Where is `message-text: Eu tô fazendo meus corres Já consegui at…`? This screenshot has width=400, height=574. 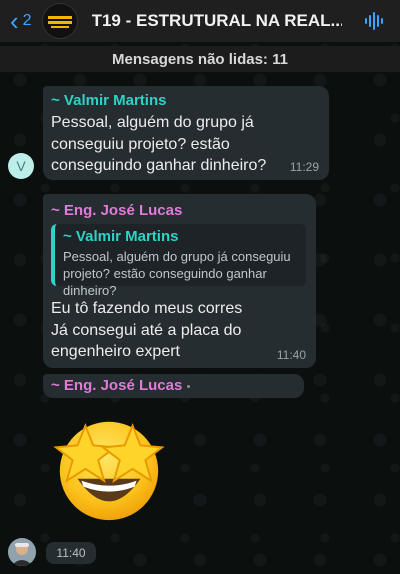 message-text: Eu tô fazendo meus corres Já consegui at… is located at coordinates (166, 330).